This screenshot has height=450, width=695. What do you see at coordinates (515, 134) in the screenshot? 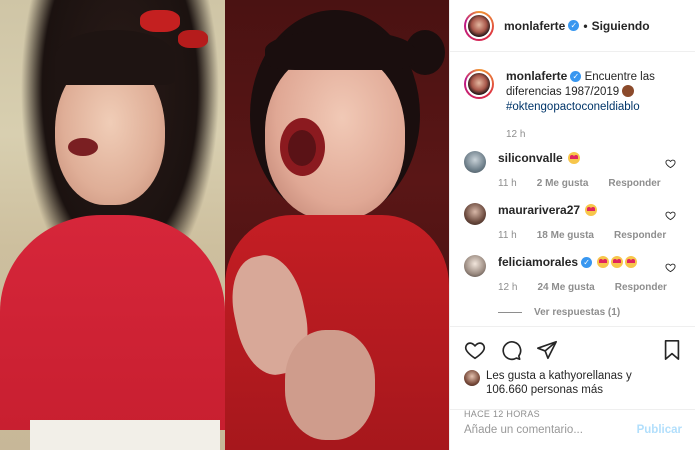
I see `caption-time: 12 h` at bounding box center [515, 134].